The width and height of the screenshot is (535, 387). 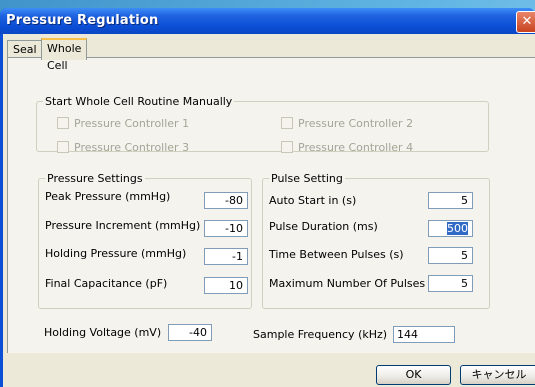 What do you see at coordinates (226, 200) in the screenshot?
I see `peak-pressure-input: -80` at bounding box center [226, 200].